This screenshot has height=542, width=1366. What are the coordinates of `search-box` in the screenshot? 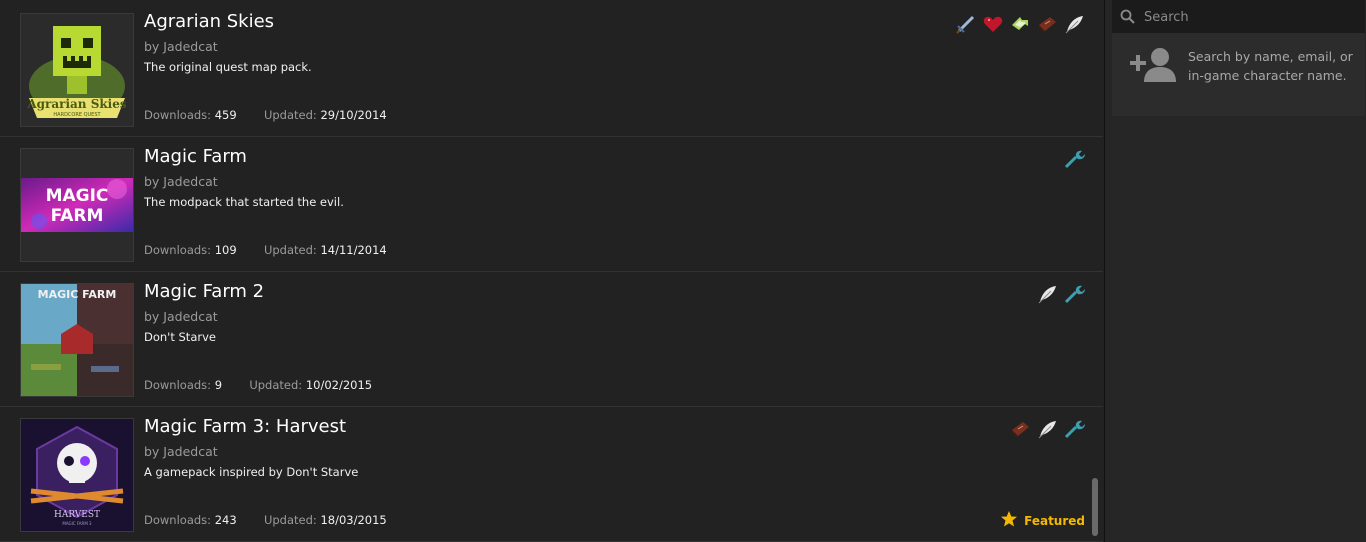 It's located at (1238, 16).